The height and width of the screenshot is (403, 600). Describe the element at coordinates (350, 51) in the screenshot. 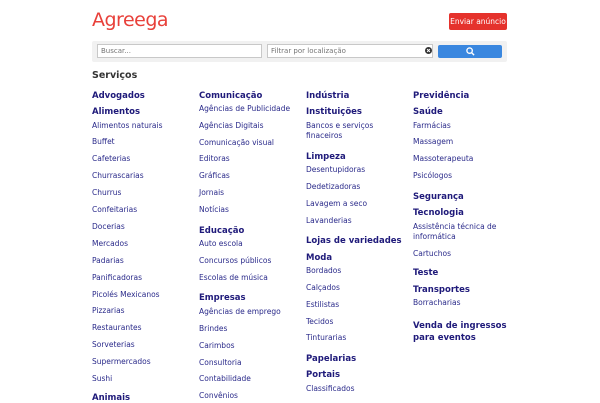

I see `location-filter-input` at that location.